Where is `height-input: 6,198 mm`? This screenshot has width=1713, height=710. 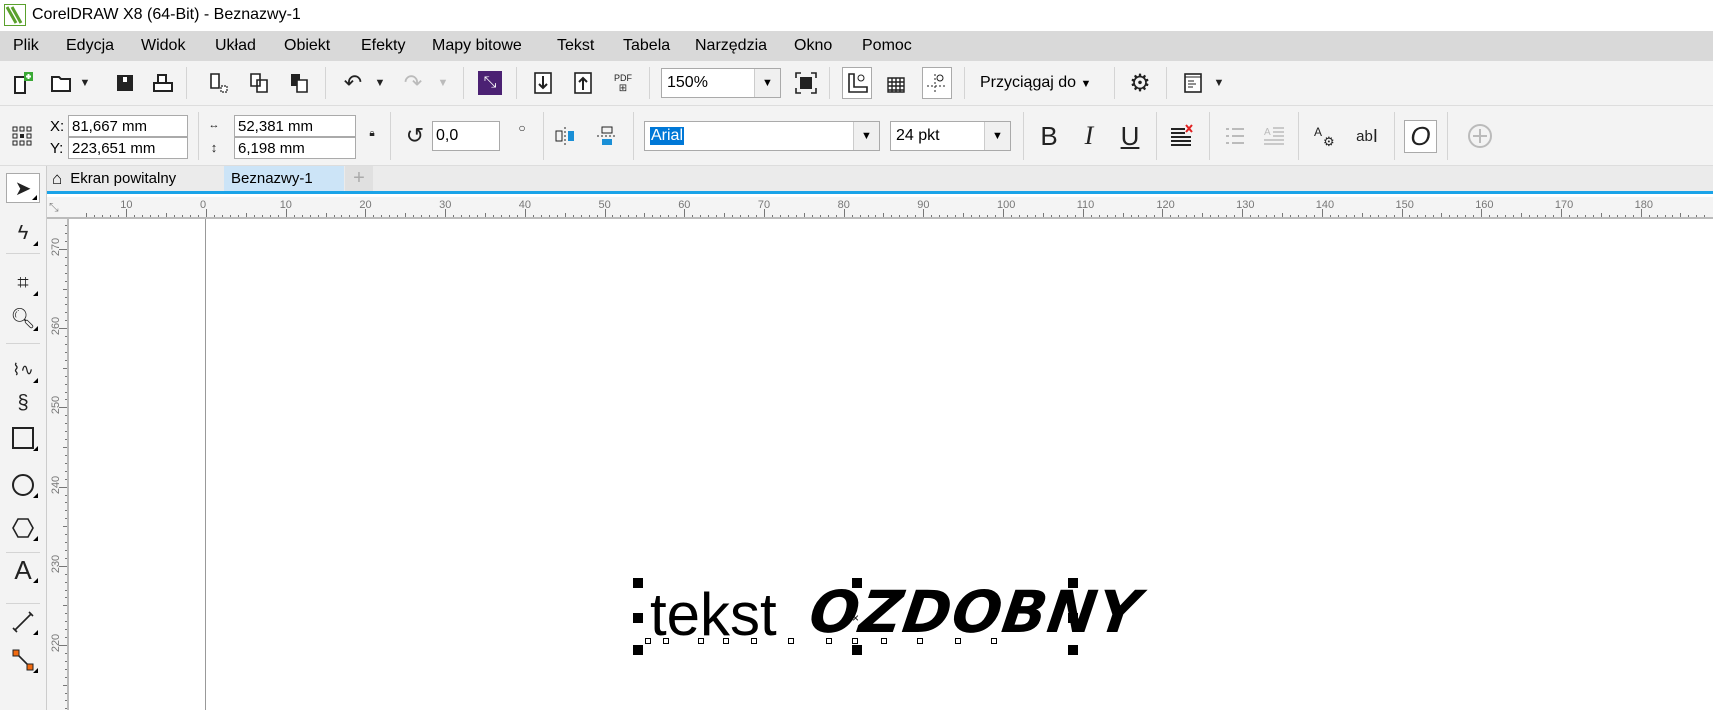 height-input: 6,198 mm is located at coordinates (295, 148).